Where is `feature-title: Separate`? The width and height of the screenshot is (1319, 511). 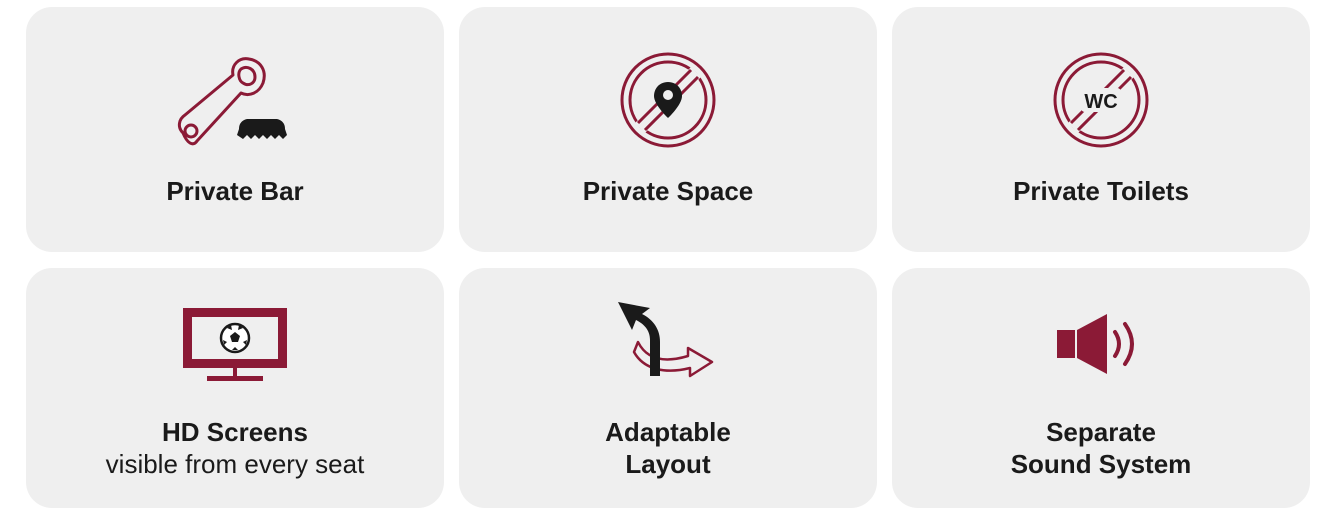
feature-title: Separate is located at coordinates (1101, 432).